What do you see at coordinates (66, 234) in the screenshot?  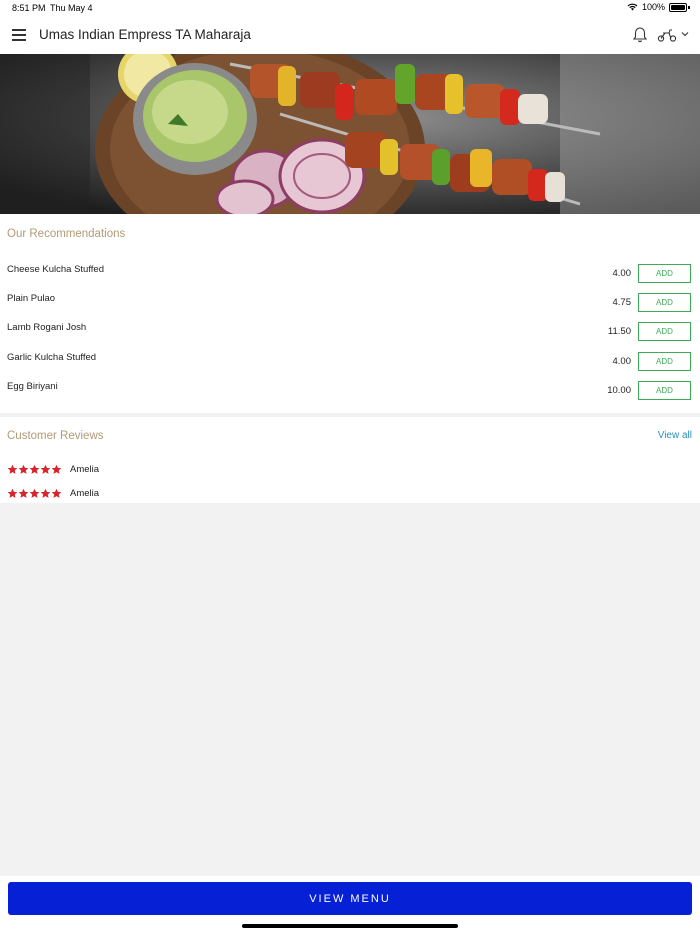 I see `recommendations-title: Our Recommendations` at bounding box center [66, 234].